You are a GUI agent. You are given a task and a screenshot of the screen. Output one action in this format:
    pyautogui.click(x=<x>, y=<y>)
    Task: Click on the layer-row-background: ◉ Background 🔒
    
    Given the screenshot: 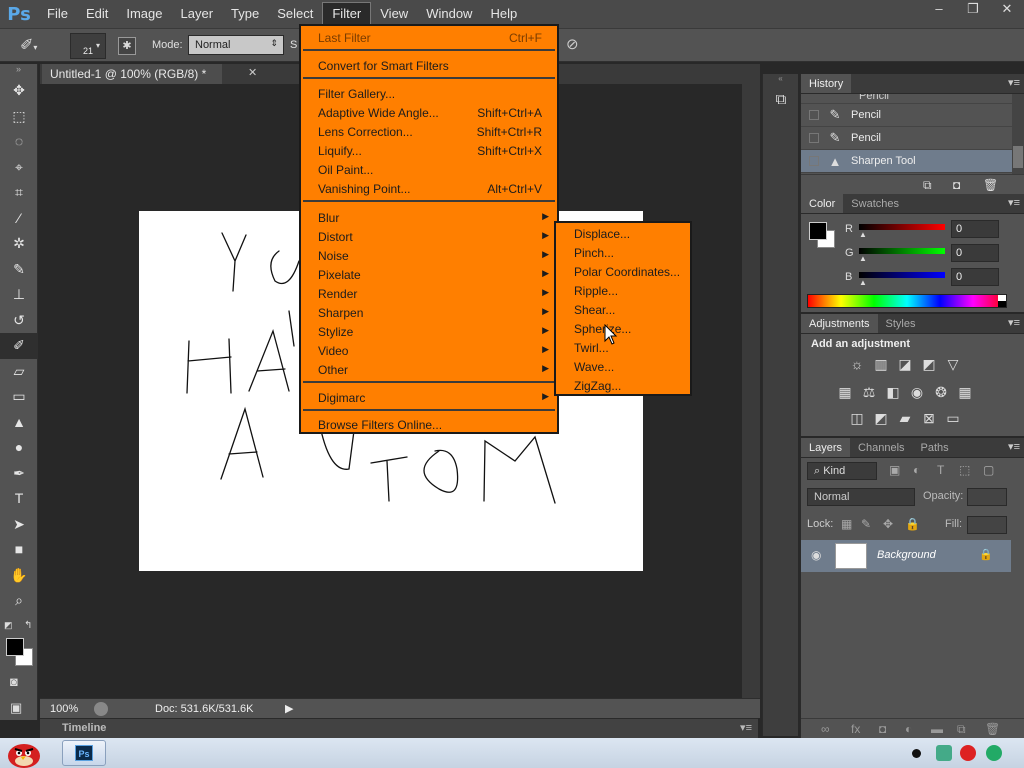 What is the action you would take?
    pyautogui.click(x=906, y=556)
    